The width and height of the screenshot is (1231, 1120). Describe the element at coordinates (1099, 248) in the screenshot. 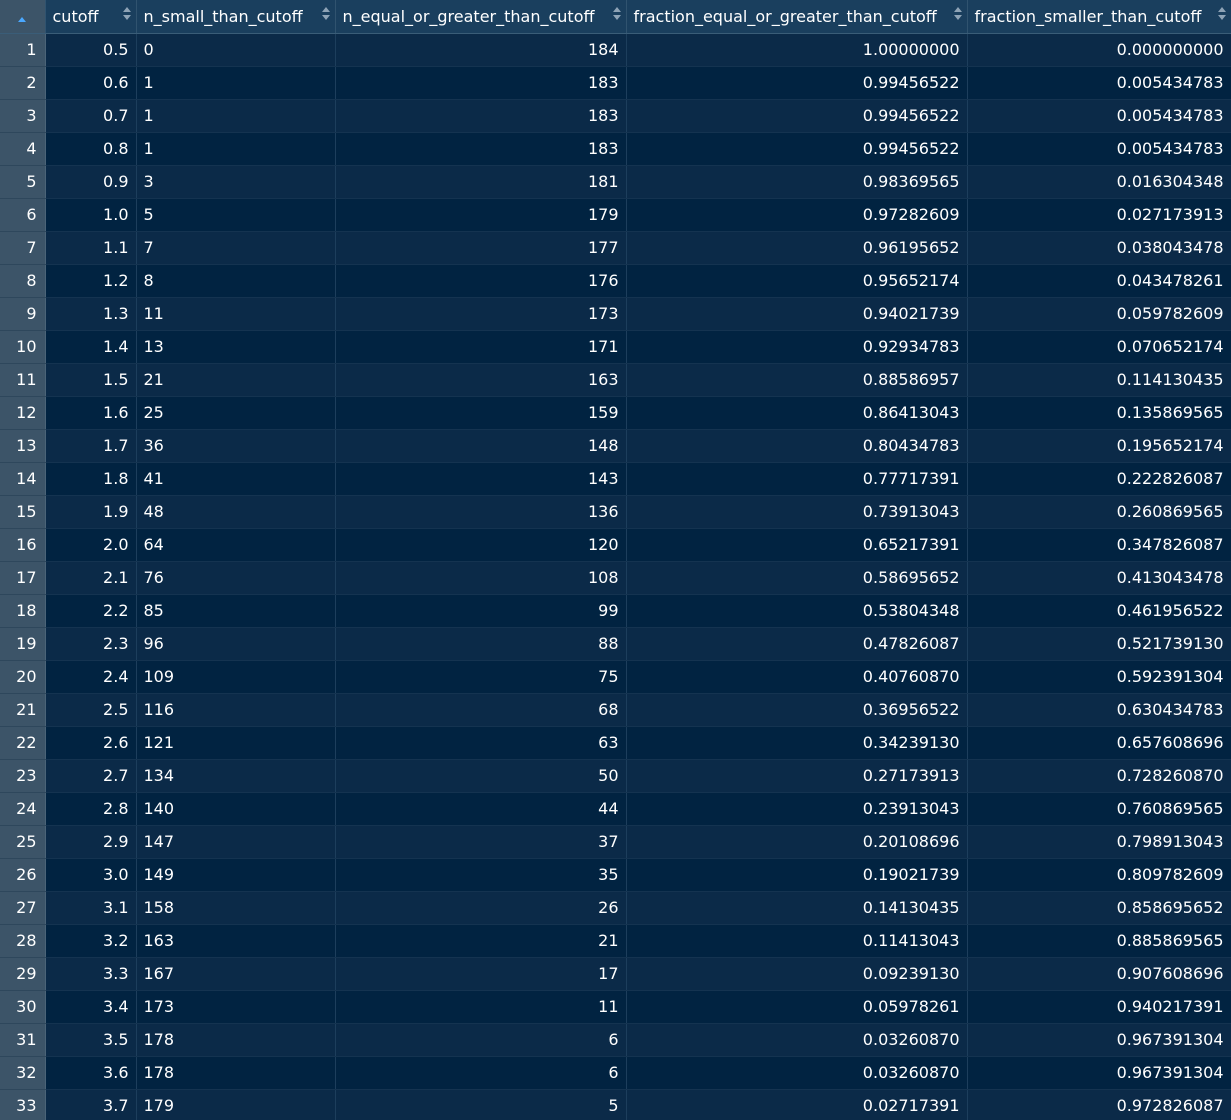

I see `cell-fraction-smaller-than-cutoff: 0.038043478` at that location.